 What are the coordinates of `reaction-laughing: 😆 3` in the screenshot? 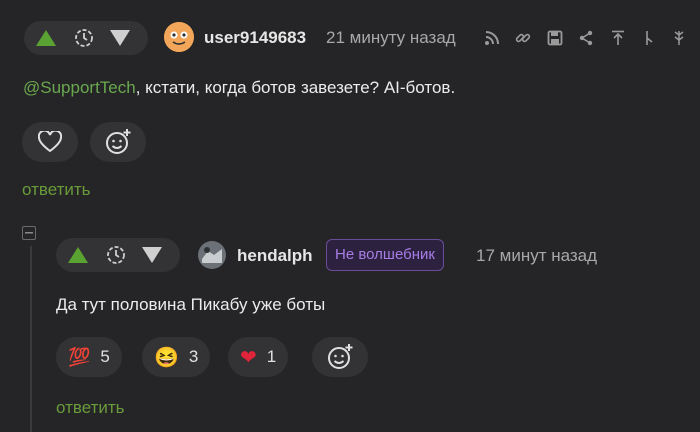 It's located at (176, 357).